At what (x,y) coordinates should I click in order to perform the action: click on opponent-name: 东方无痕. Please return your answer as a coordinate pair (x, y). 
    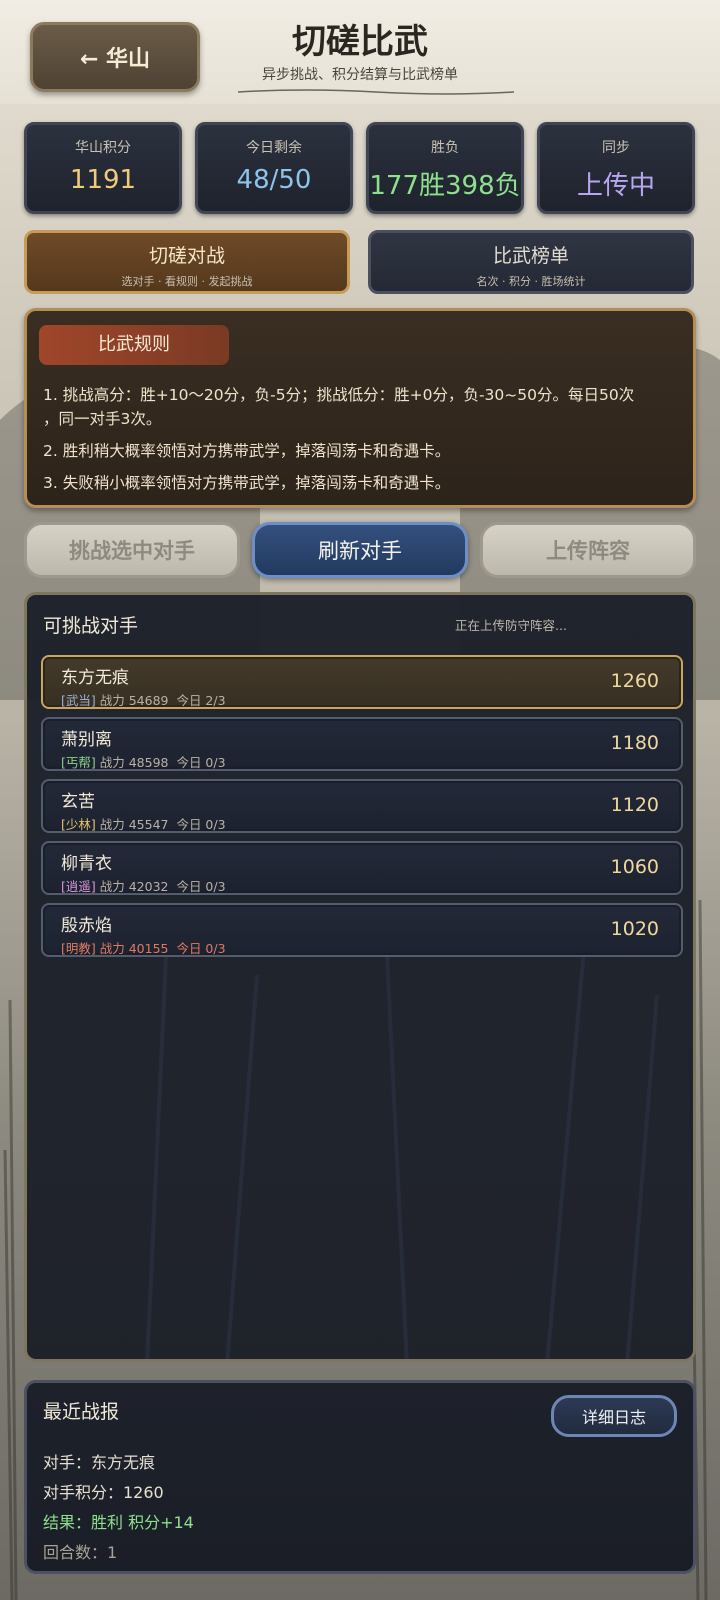
    Looking at the image, I should click on (95, 678).